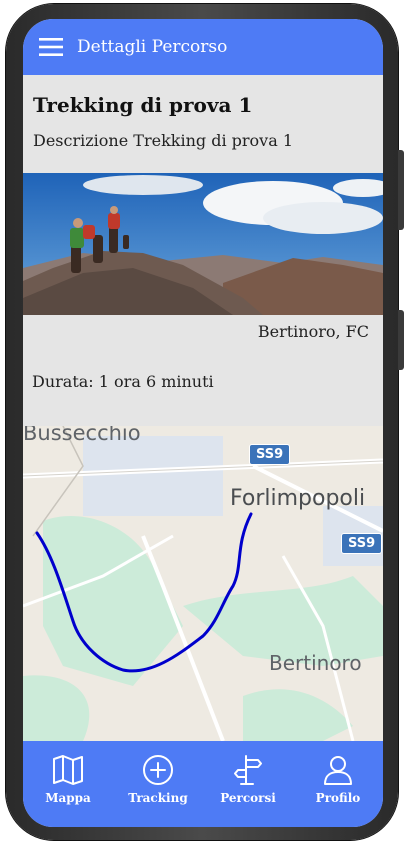  What do you see at coordinates (338, 770) in the screenshot?
I see `person-icon` at bounding box center [338, 770].